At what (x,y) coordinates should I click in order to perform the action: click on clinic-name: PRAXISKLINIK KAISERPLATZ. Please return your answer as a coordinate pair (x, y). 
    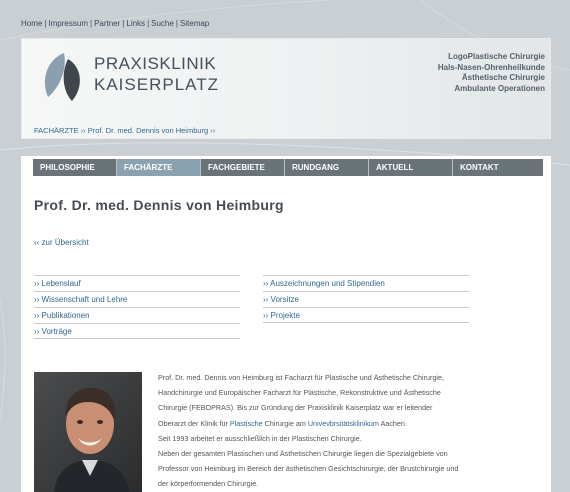
    Looking at the image, I should click on (156, 74).